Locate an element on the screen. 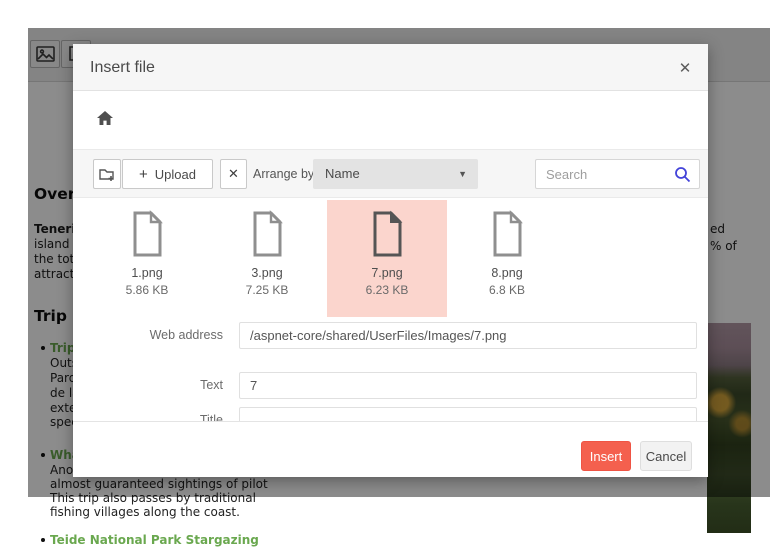 Image resolution: width=770 pixels, height=560 pixels. file-tile-1png: 1.png 5.86 KB is located at coordinates (147, 258).